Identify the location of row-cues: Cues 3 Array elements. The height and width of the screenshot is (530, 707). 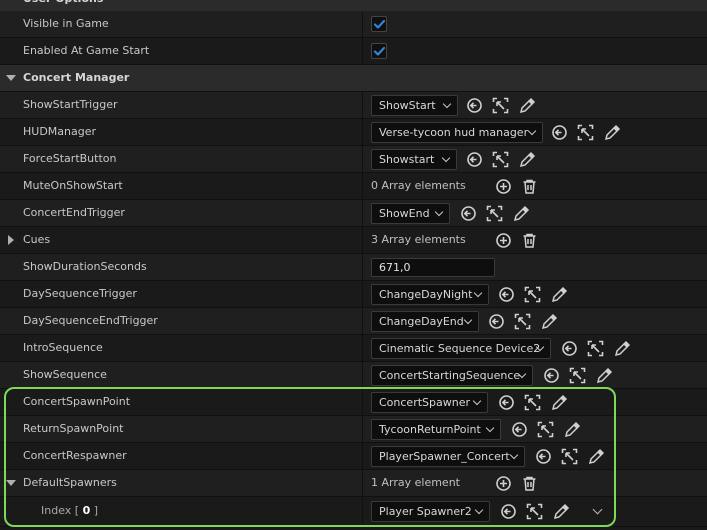
(353, 240).